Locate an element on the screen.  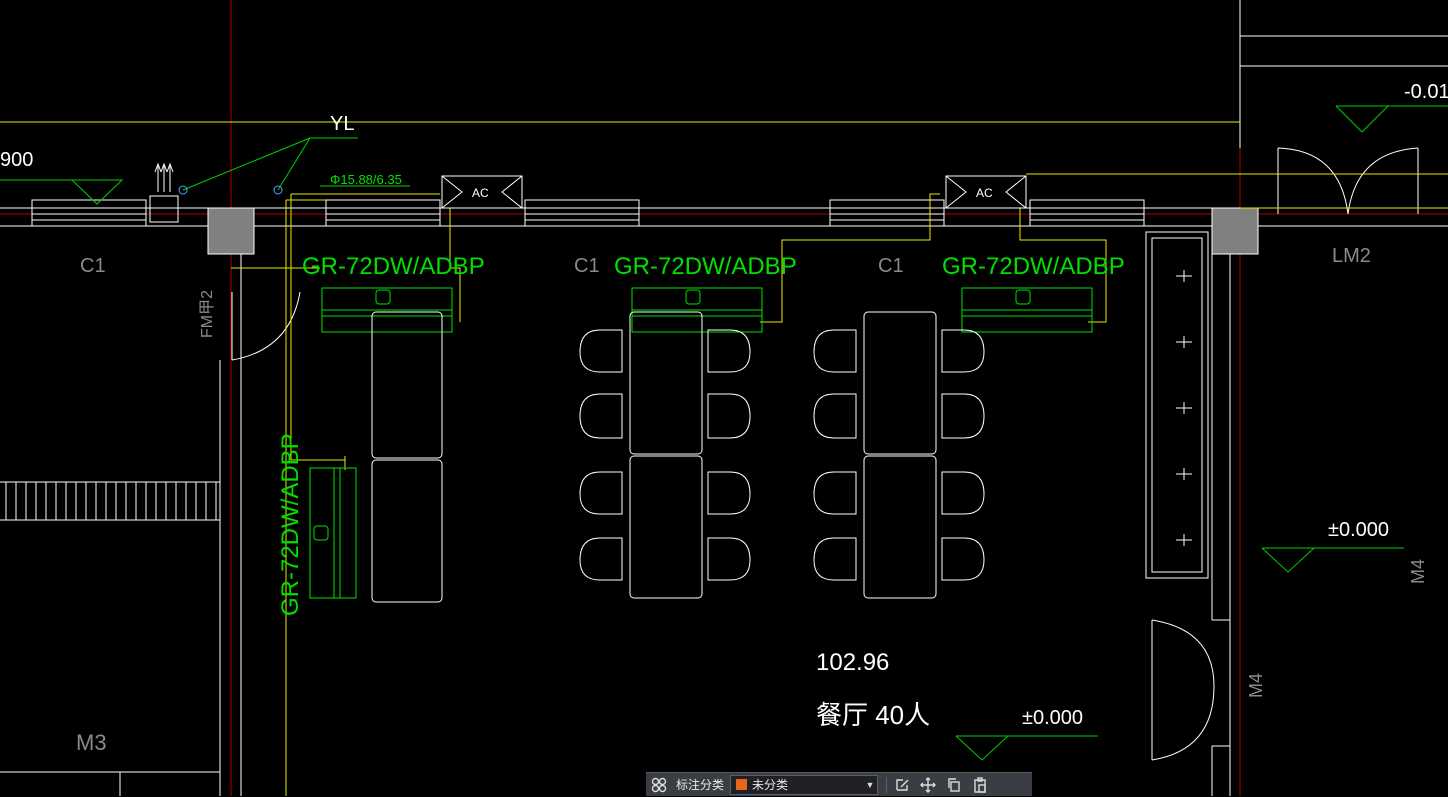
label-door-m4-a: M4 is located at coordinates (1418, 571).